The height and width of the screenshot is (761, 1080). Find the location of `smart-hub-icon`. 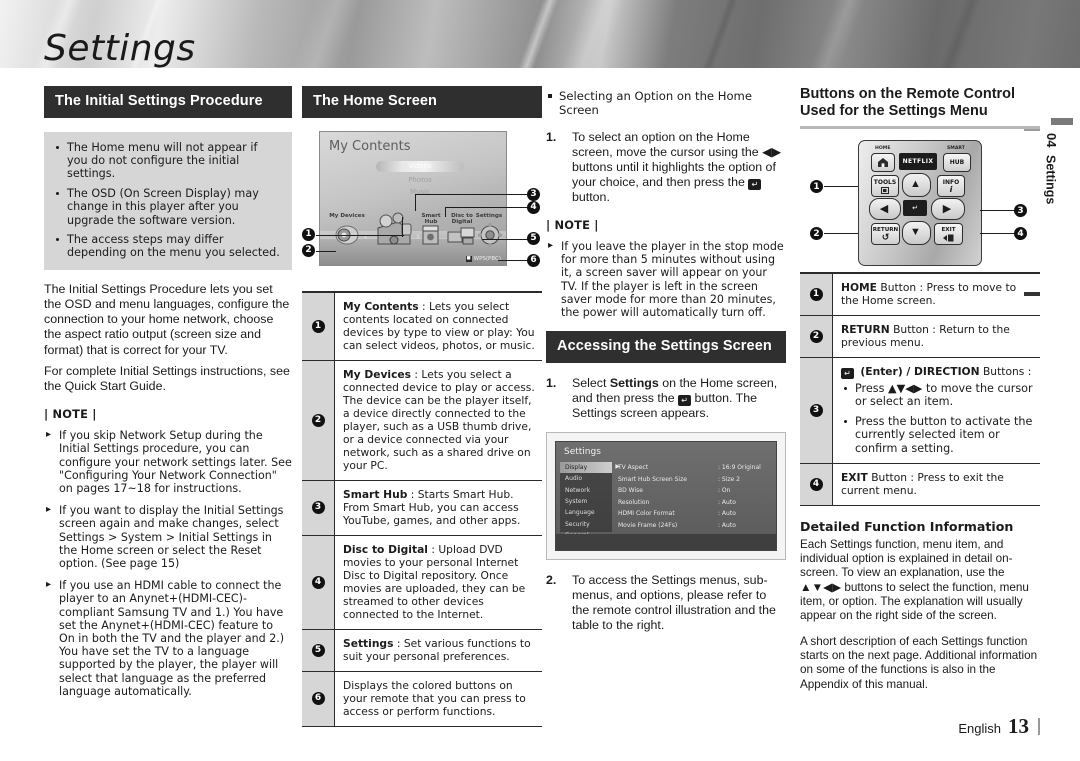

smart-hub-icon is located at coordinates (430, 234).